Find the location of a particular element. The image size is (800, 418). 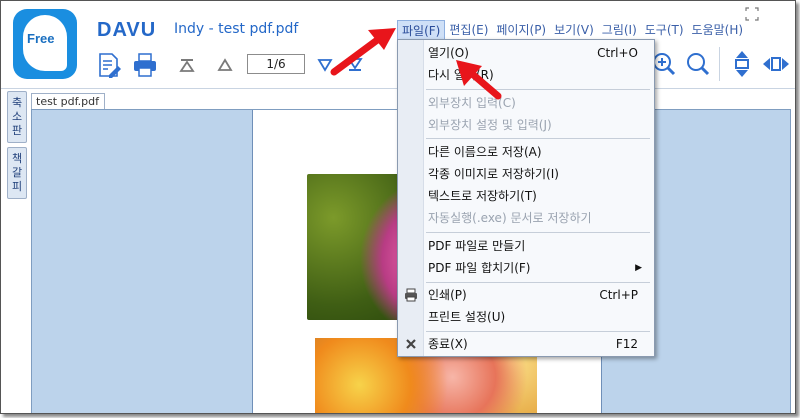

menu-item-save-text: 텍스트로 저장하기(T) is located at coordinates (539, 196).